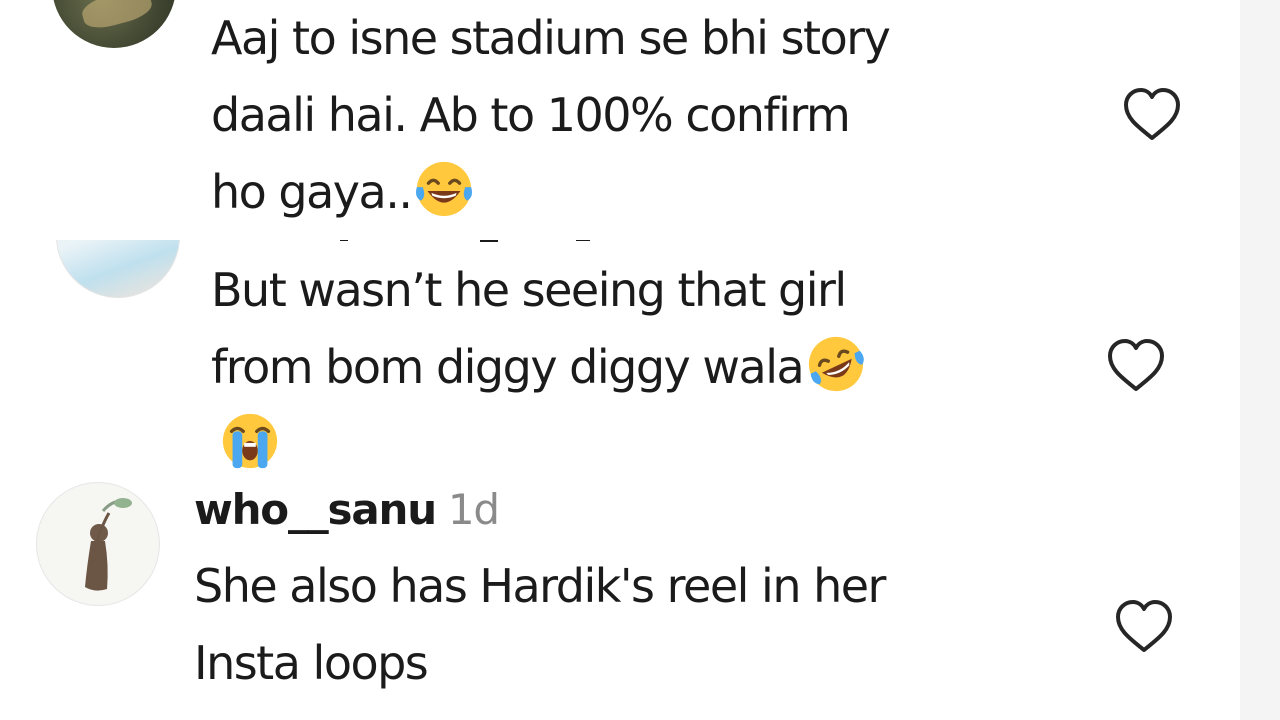  Describe the element at coordinates (444, 189) in the screenshot. I see `face-with-tears-of-joy-icon` at that location.